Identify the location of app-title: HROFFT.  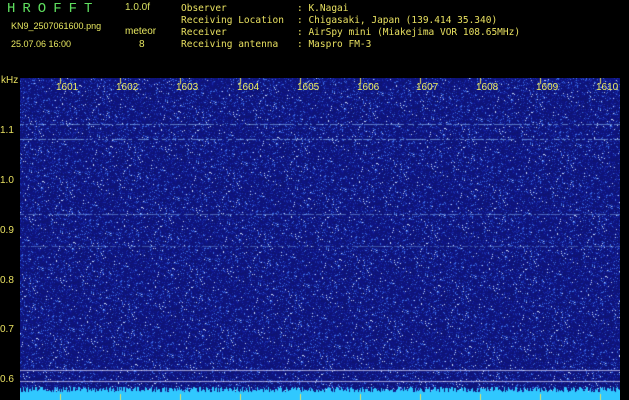
(53, 9).